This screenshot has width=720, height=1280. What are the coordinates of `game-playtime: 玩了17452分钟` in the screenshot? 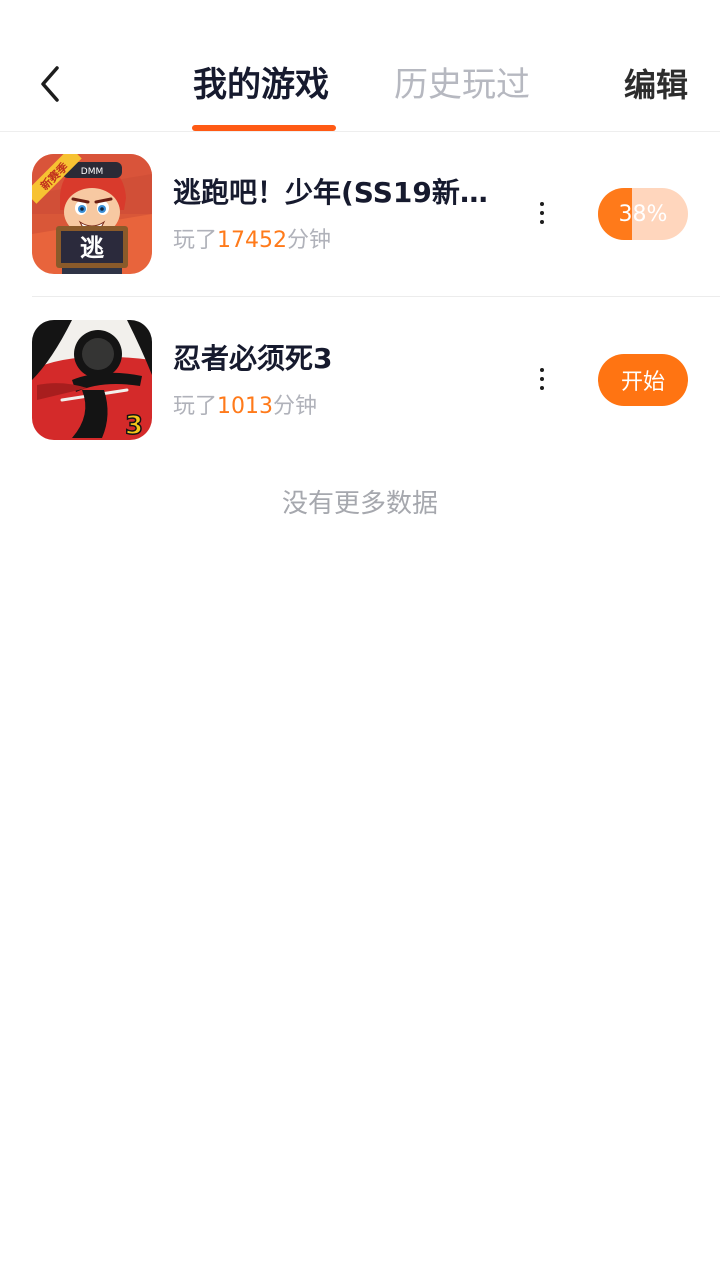 It's located at (252, 241).